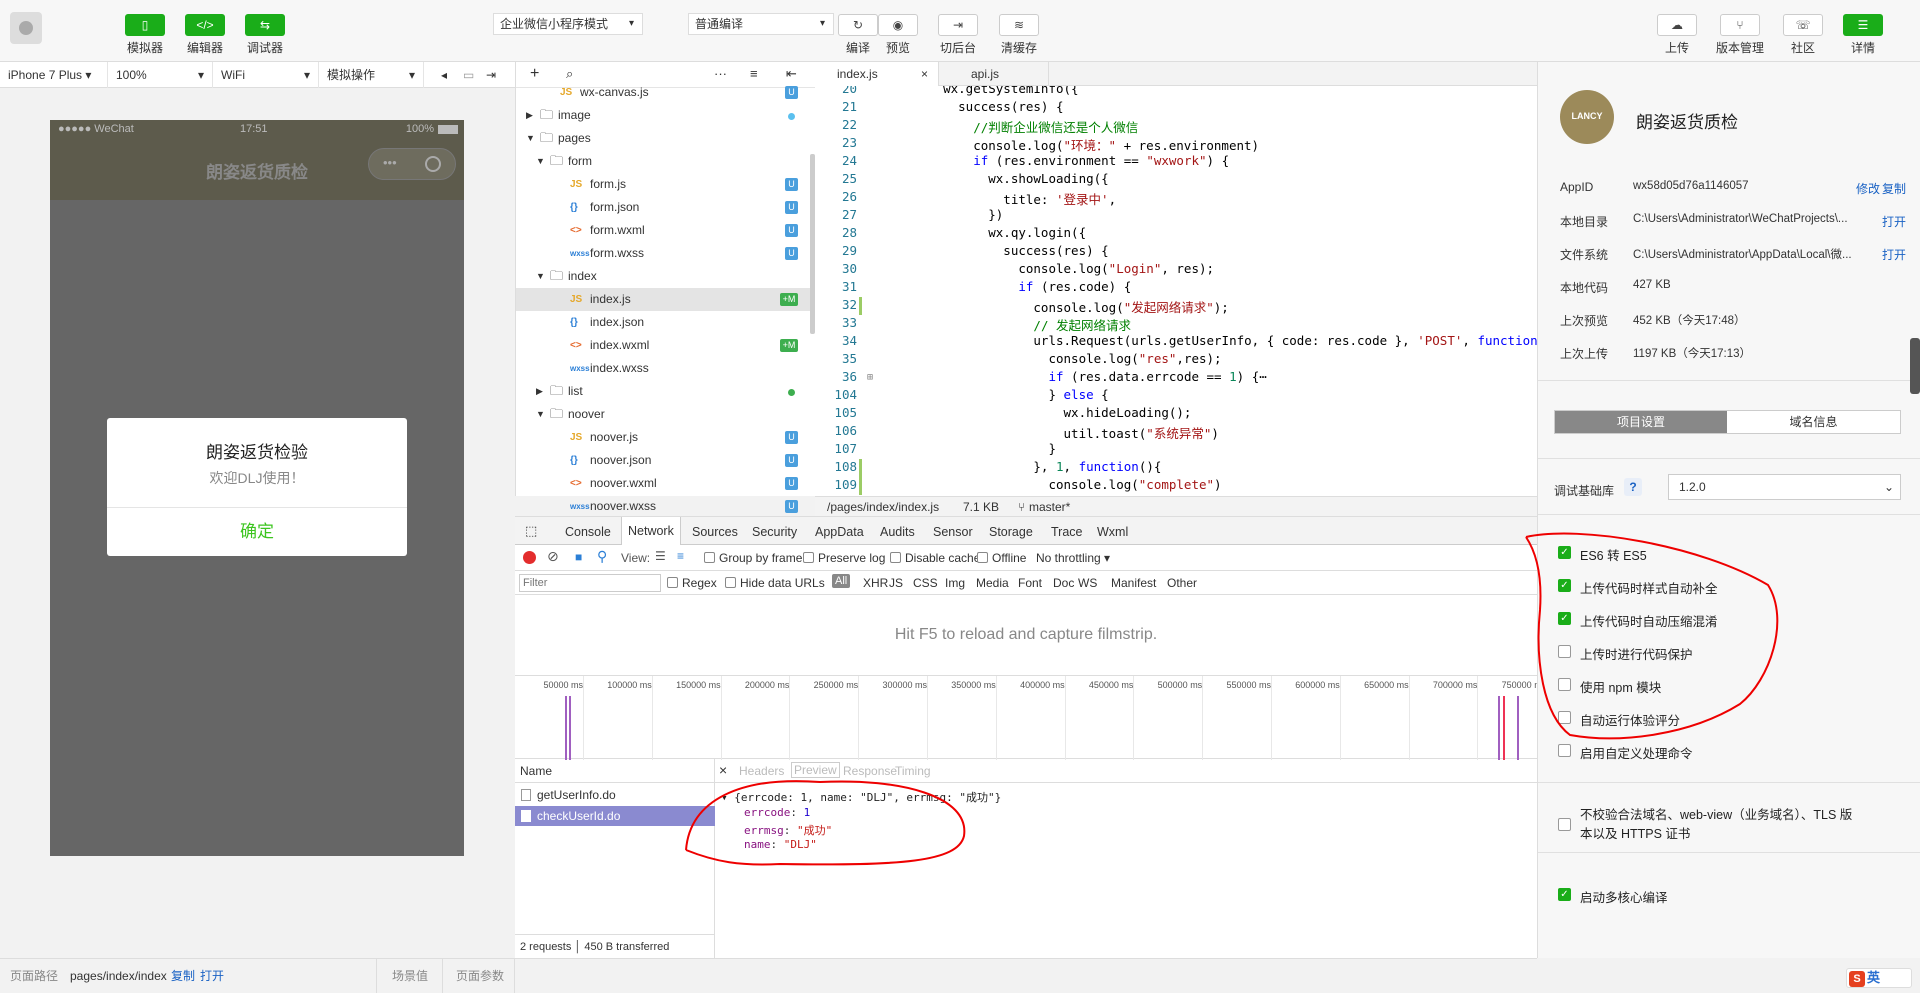 The height and width of the screenshot is (993, 1920). Describe the element at coordinates (1089, 376) in the screenshot. I see `code-line: if (res.data.errcode == 1) {⋯` at that location.